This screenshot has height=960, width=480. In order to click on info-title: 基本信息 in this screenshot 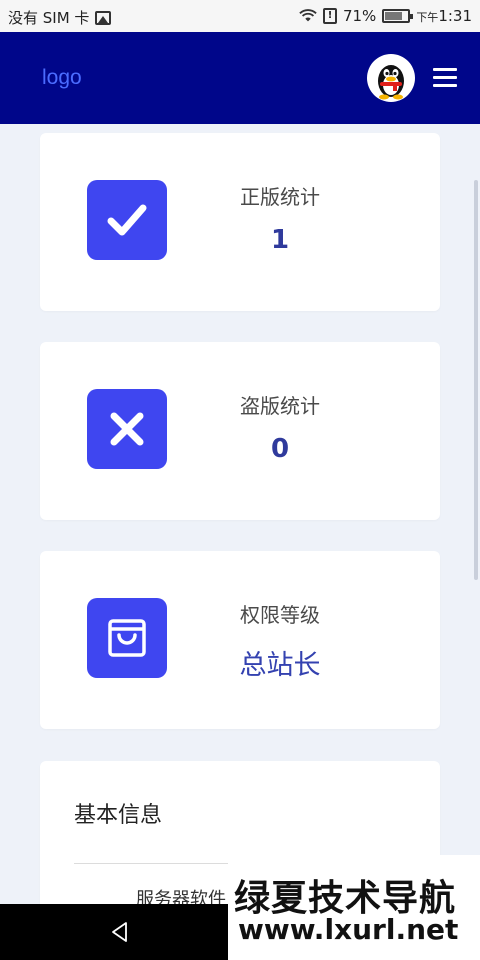, I will do `click(118, 815)`.